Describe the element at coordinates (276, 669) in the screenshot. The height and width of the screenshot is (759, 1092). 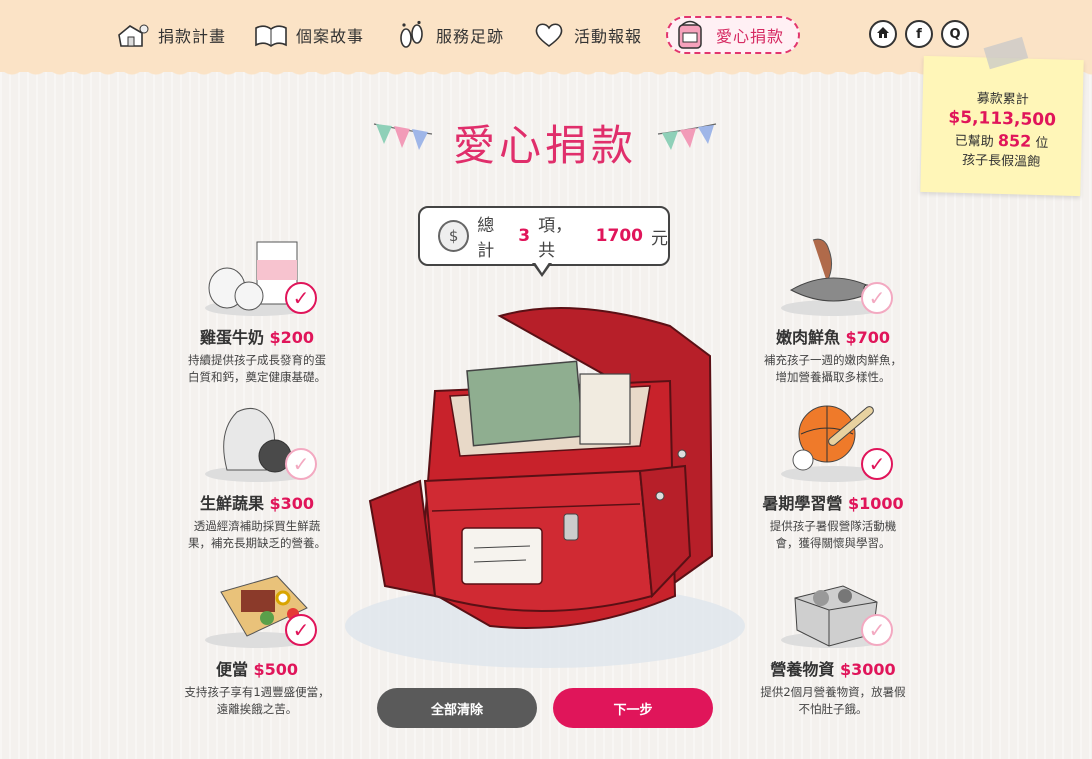
I see `item-price: $500` at that location.